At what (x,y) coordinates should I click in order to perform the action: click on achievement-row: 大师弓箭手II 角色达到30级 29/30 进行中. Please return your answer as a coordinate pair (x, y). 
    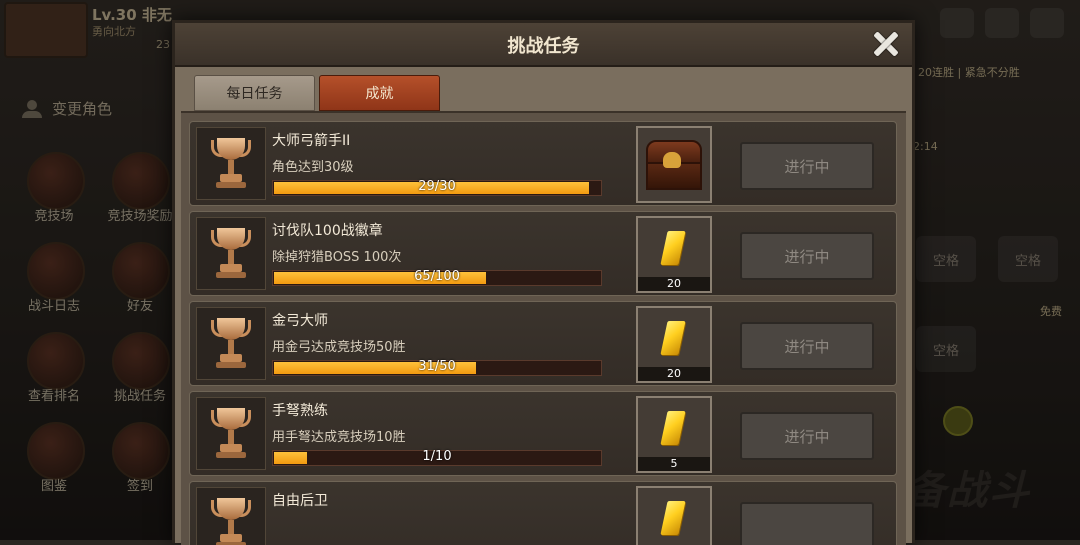
    Looking at the image, I should click on (543, 163).